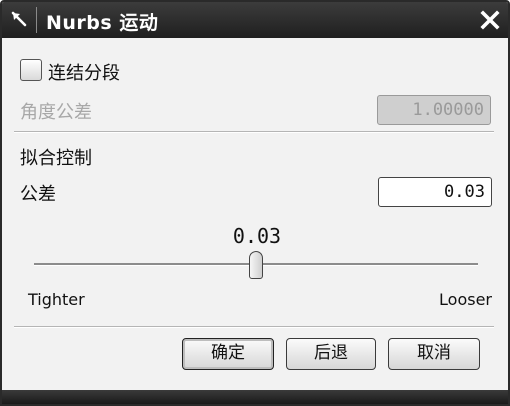 The width and height of the screenshot is (510, 406). I want to click on ok-button: 确定, so click(228, 354).